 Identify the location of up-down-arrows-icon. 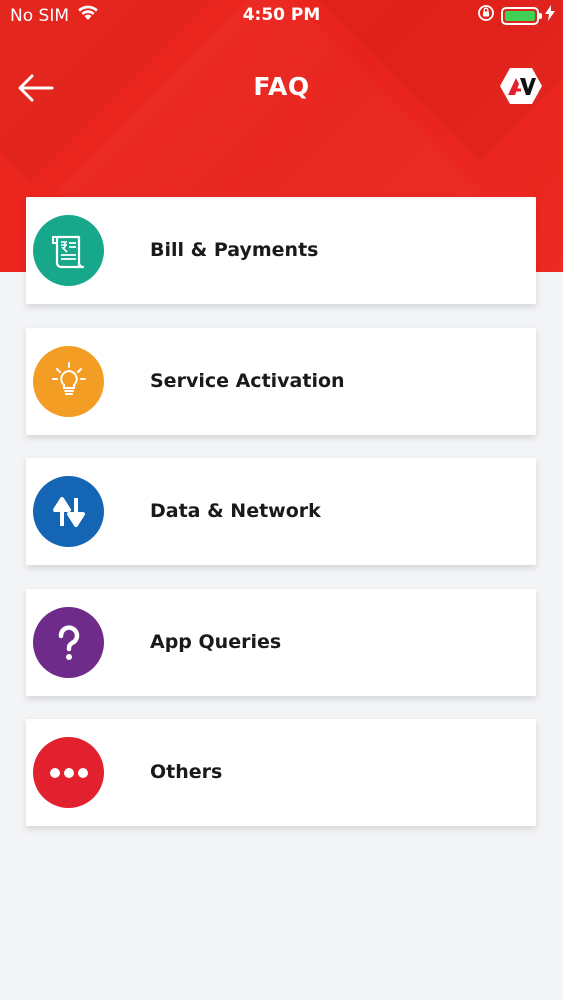
(68, 511).